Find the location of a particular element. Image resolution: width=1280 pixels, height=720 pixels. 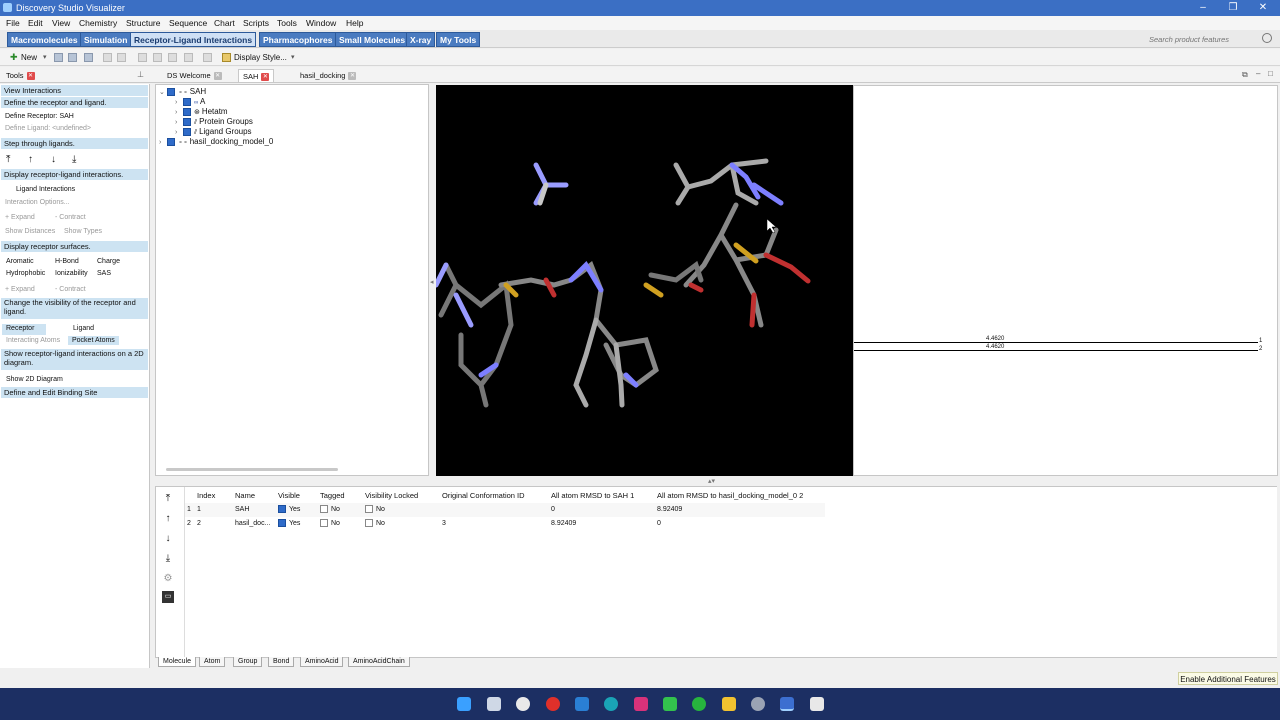

define-receptor-link: Define Receptor: SAH is located at coordinates (39, 116).